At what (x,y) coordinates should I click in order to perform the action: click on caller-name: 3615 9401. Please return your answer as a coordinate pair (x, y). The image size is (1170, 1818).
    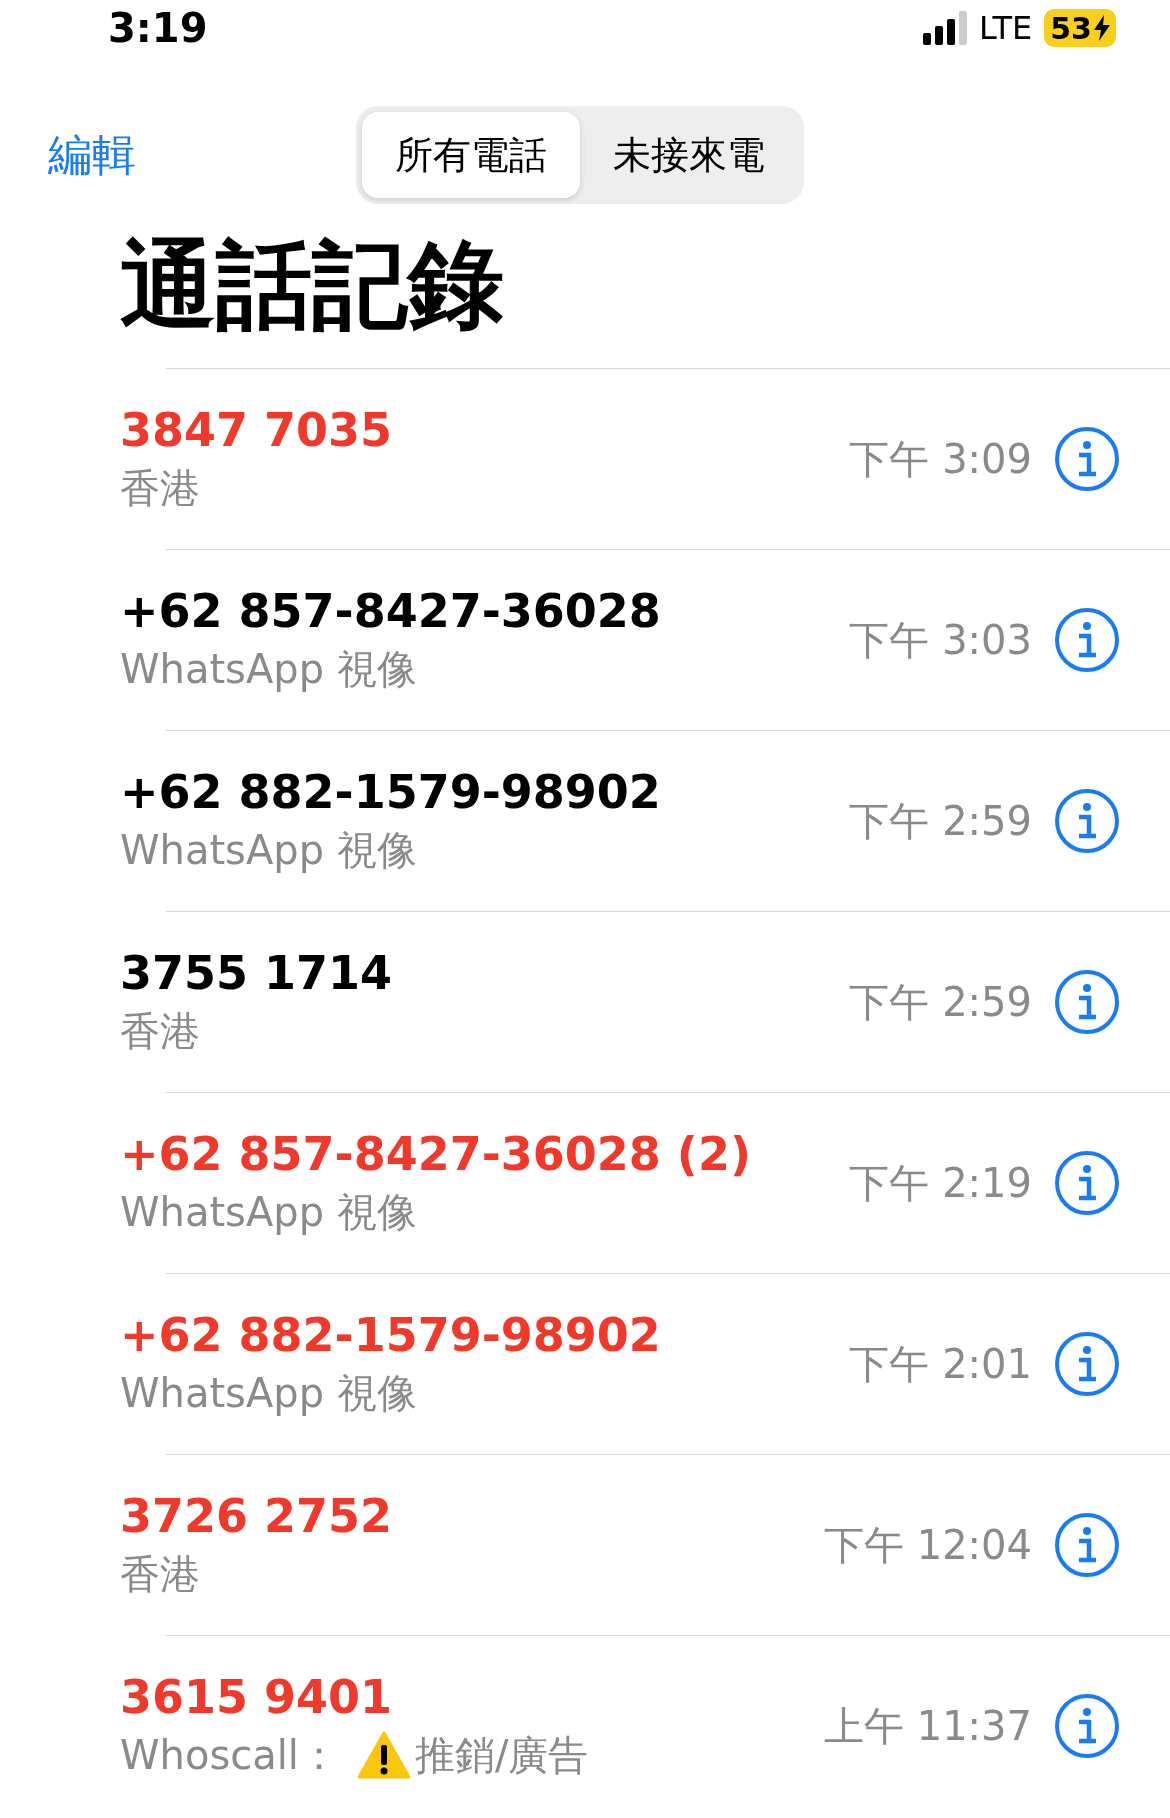
    Looking at the image, I should click on (257, 1696).